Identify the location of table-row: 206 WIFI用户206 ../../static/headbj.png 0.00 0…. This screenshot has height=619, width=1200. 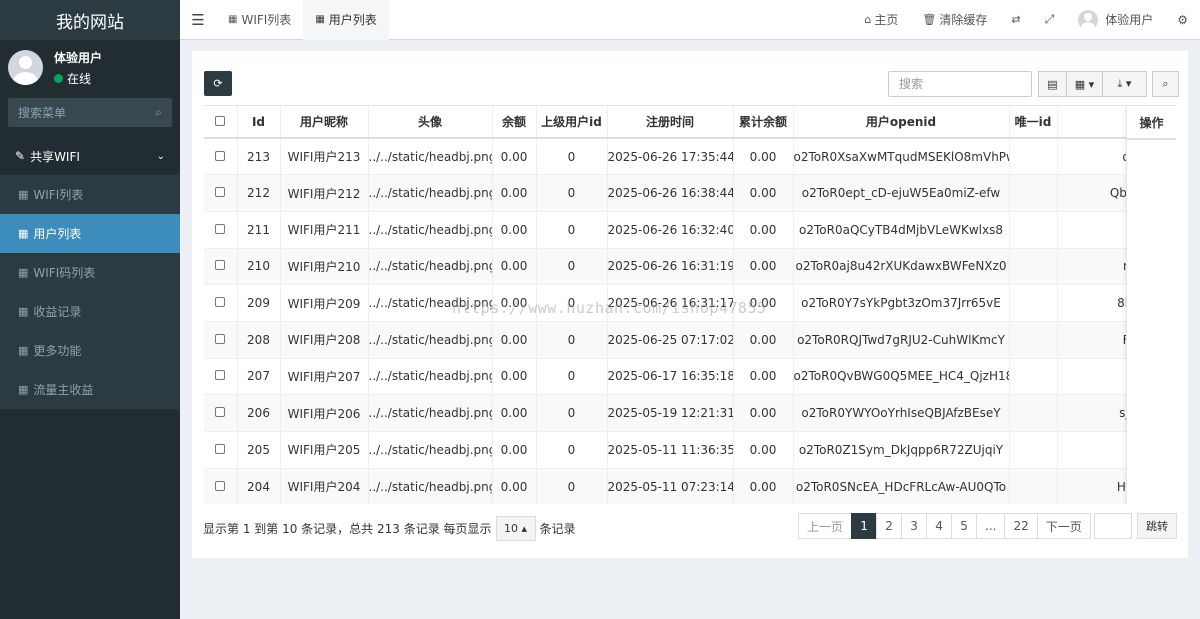
(690, 413).